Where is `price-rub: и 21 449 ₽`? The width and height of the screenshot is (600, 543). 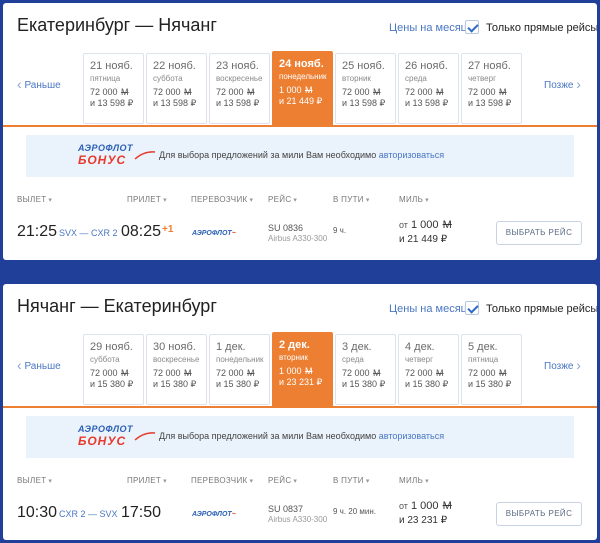 price-rub: и 21 449 ₽ is located at coordinates (423, 239).